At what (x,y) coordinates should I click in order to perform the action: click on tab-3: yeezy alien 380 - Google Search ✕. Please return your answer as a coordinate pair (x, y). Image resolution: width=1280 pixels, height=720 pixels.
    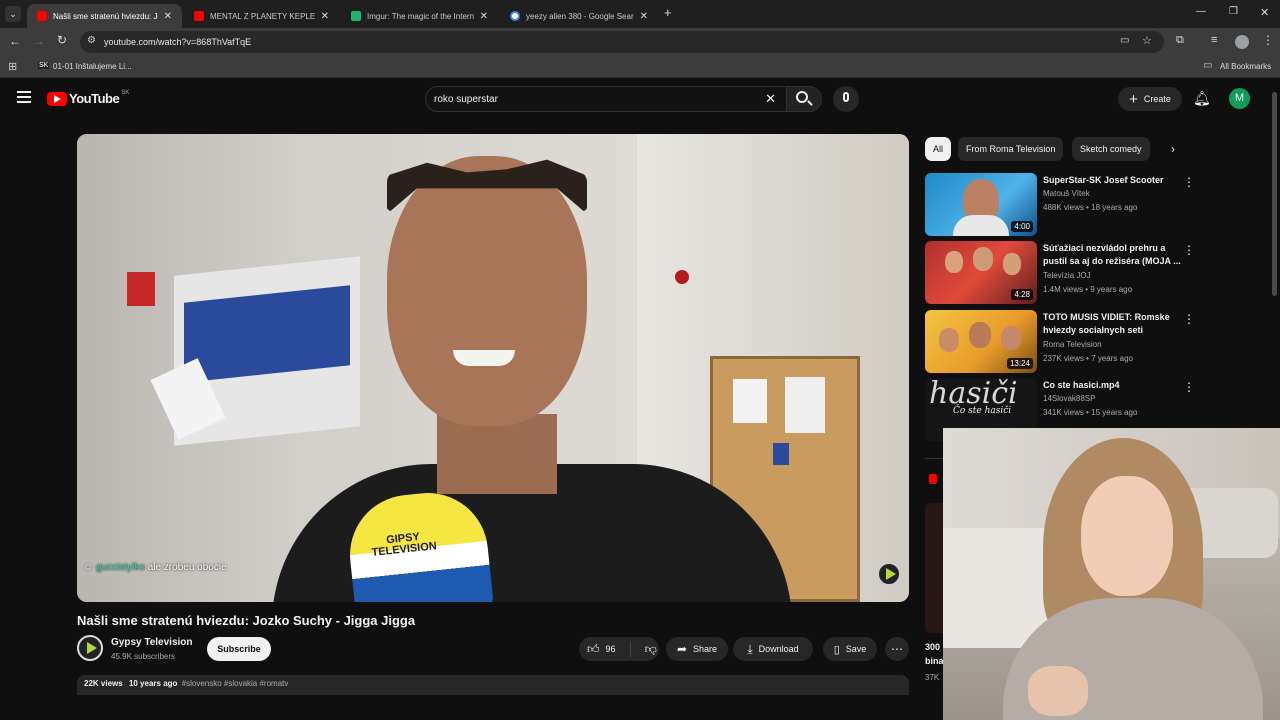
    Looking at the image, I should click on (579, 16).